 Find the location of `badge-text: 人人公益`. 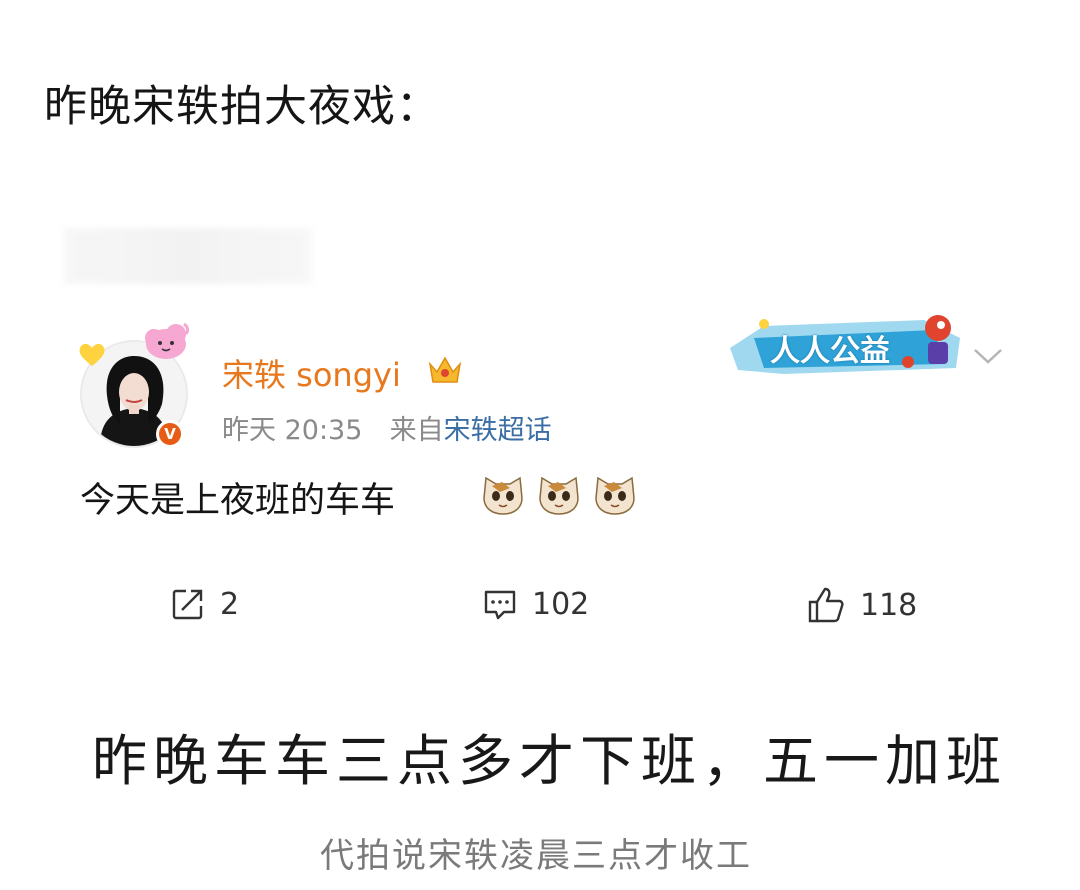

badge-text: 人人公益 is located at coordinates (830, 351).